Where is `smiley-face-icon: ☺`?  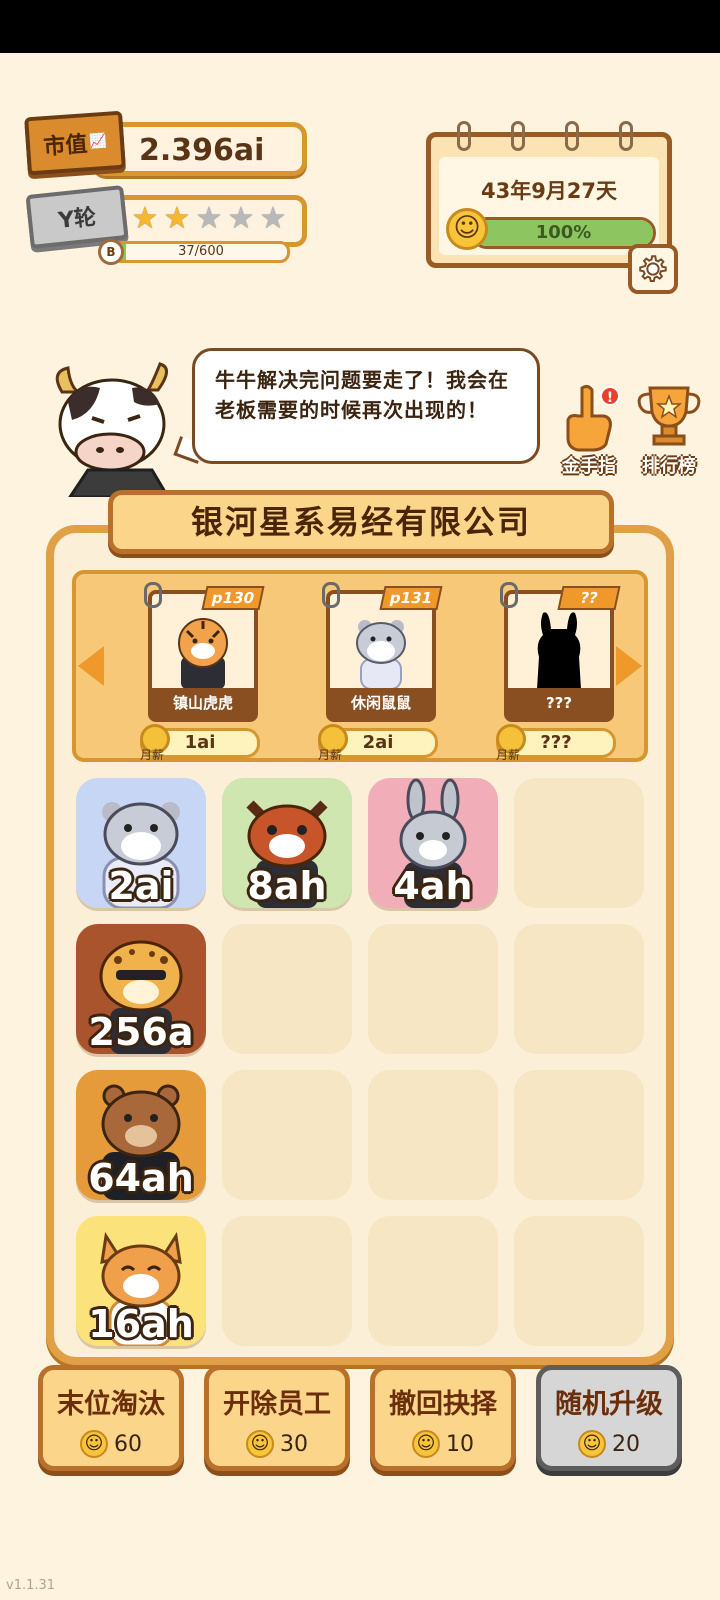
smiley-face-icon: ☺ is located at coordinates (467, 229).